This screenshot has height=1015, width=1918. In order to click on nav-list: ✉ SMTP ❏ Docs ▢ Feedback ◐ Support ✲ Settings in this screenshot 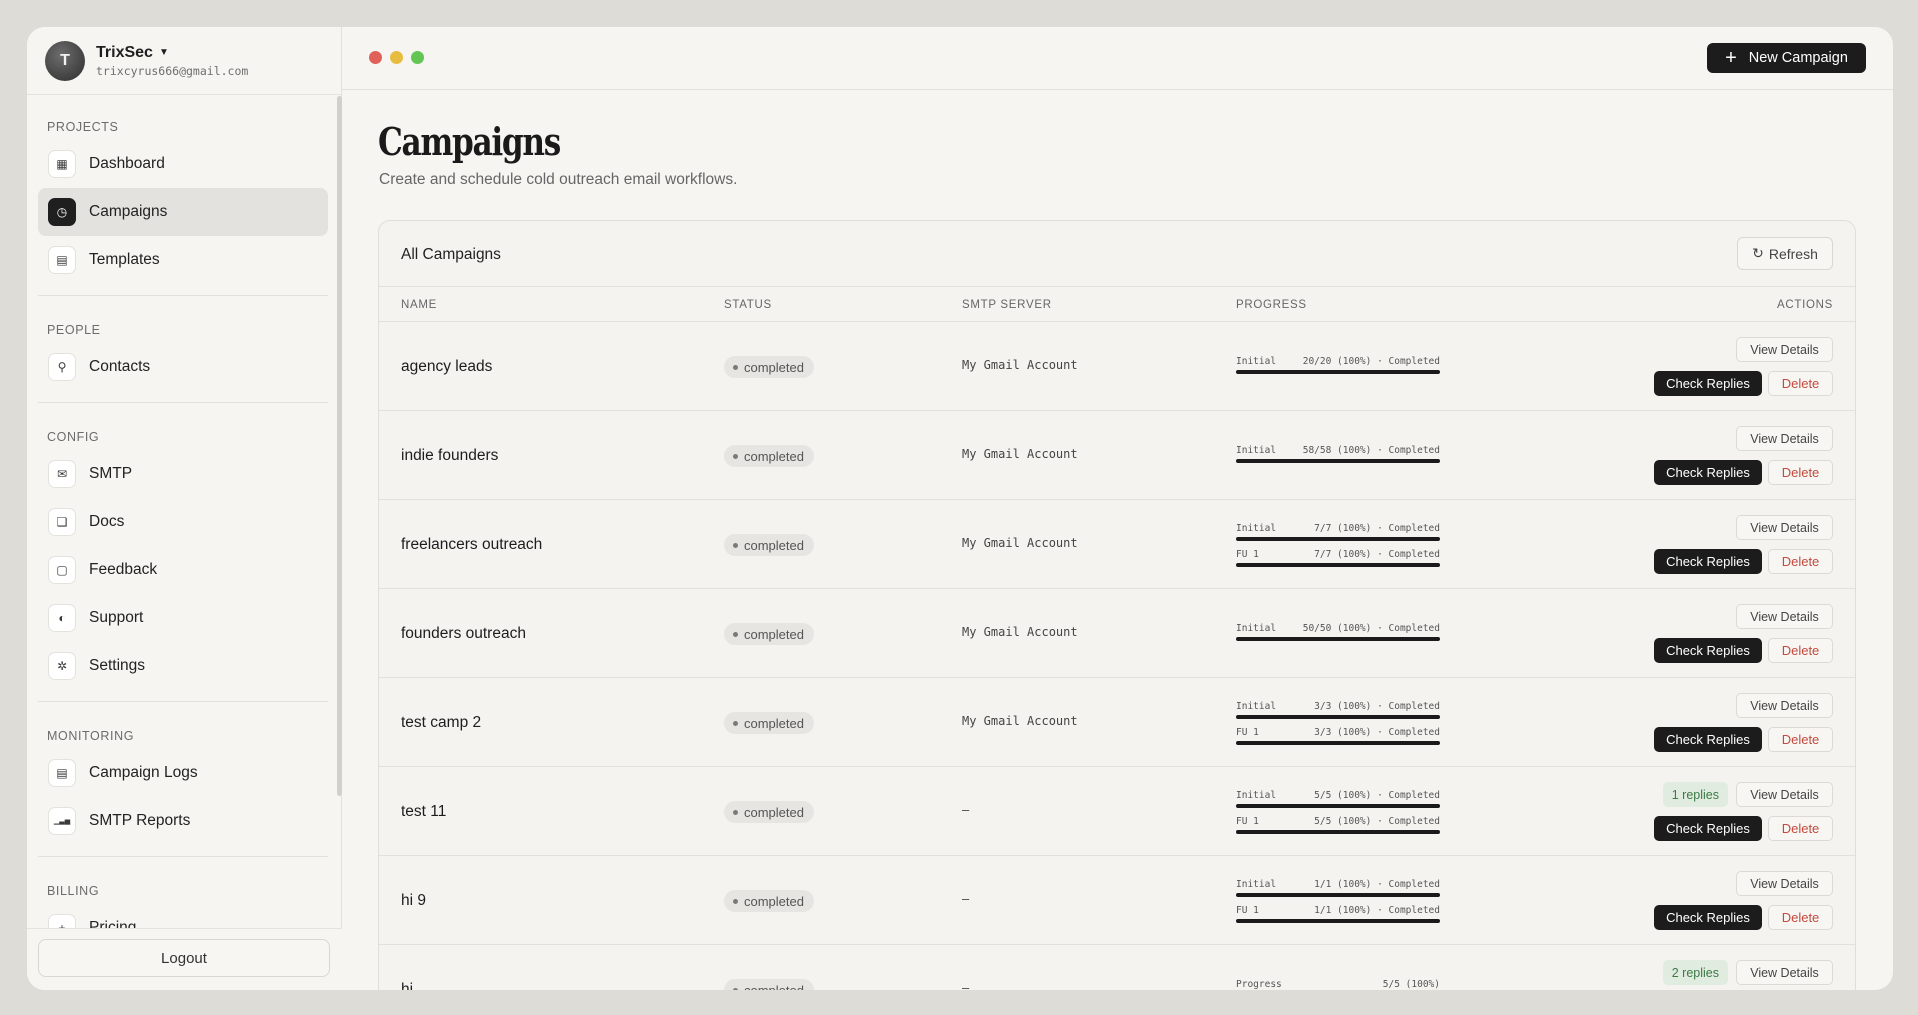, I will do `click(184, 570)`.